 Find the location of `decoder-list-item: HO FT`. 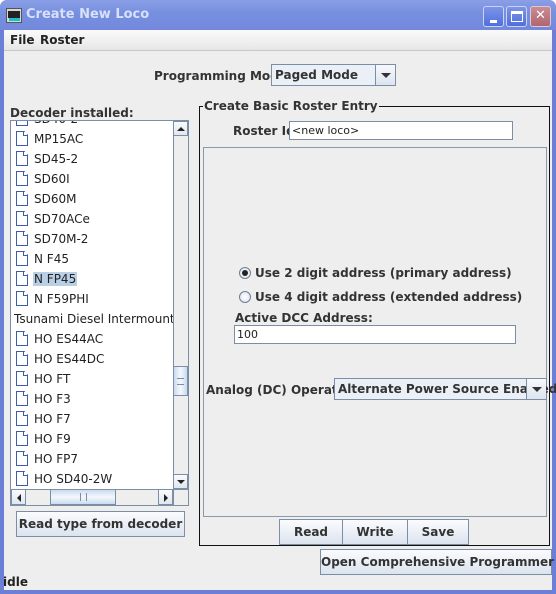

decoder-list-item: HO FT is located at coordinates (92, 379).